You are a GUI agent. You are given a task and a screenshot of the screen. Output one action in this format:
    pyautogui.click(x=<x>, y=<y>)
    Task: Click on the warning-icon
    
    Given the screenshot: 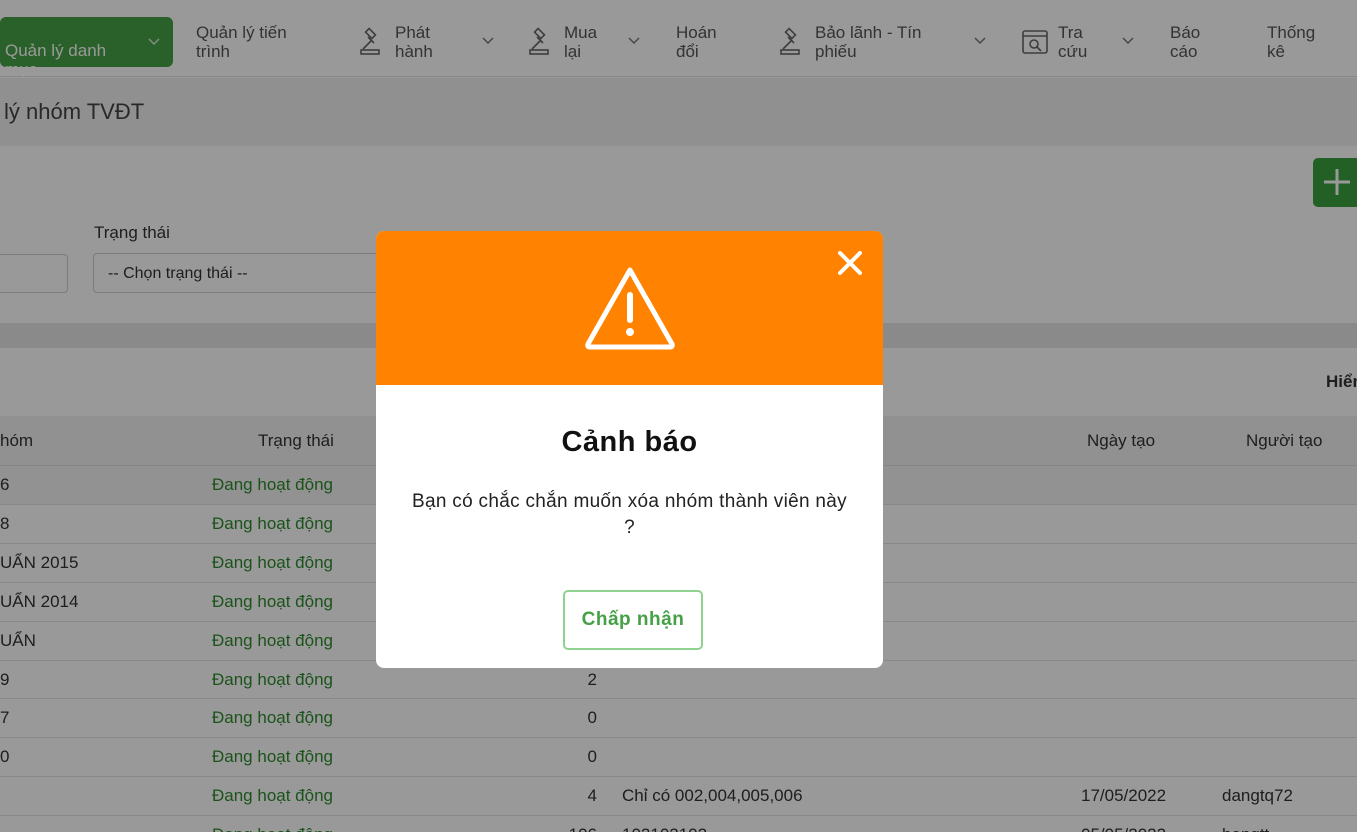 What is the action you would take?
    pyautogui.click(x=630, y=308)
    